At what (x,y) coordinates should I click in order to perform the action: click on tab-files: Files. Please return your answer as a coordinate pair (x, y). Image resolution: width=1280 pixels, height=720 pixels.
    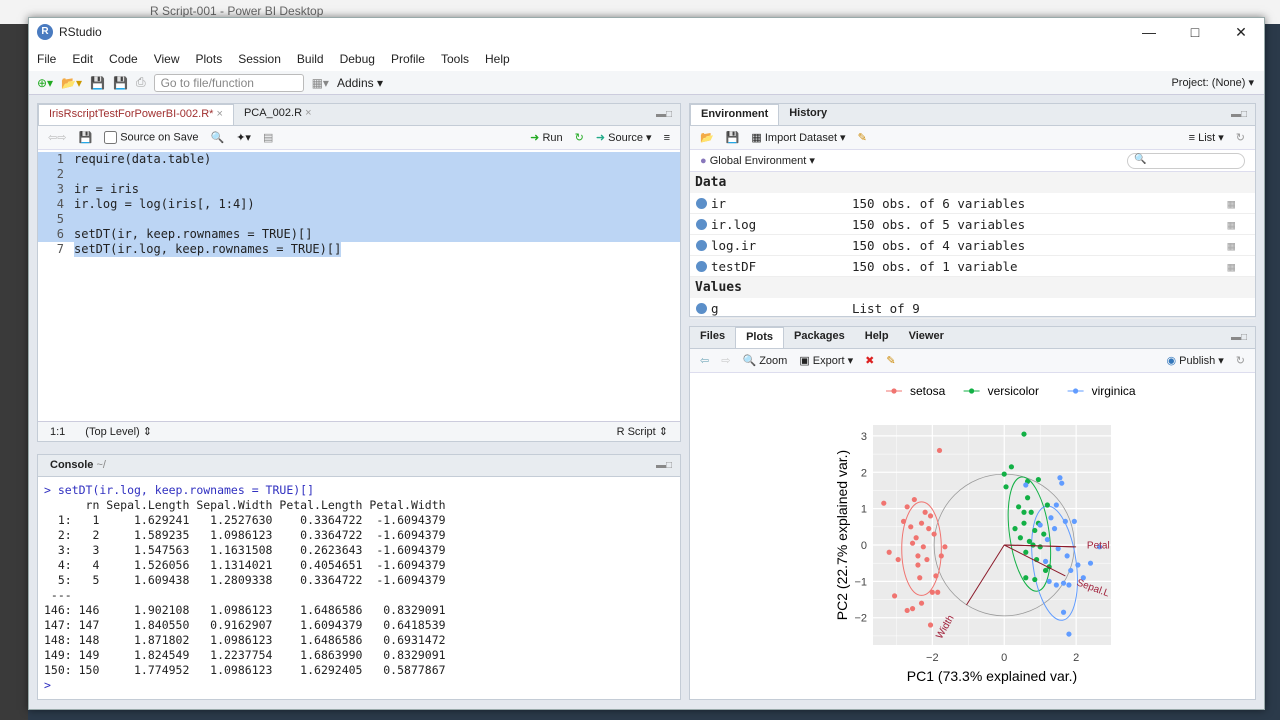
    Looking at the image, I should click on (712, 337).